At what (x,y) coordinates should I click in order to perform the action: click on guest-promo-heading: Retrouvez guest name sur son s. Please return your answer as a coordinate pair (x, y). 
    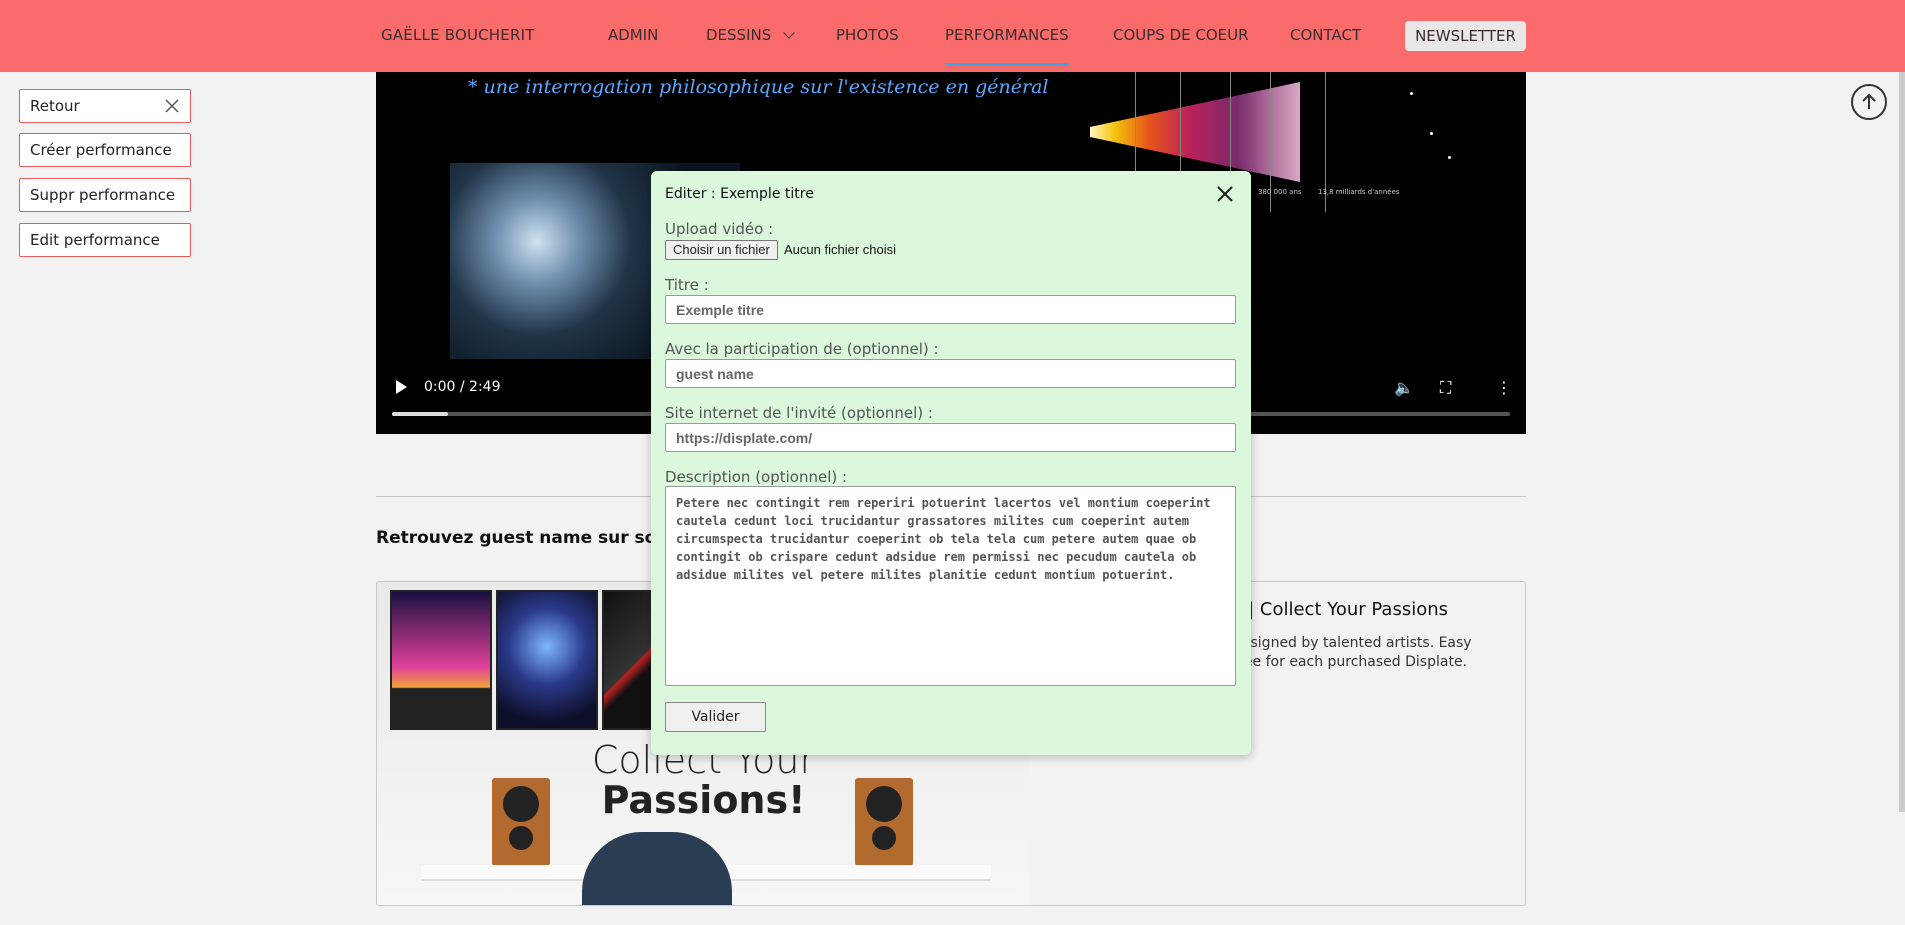
    Looking at the image, I should click on (530, 538).